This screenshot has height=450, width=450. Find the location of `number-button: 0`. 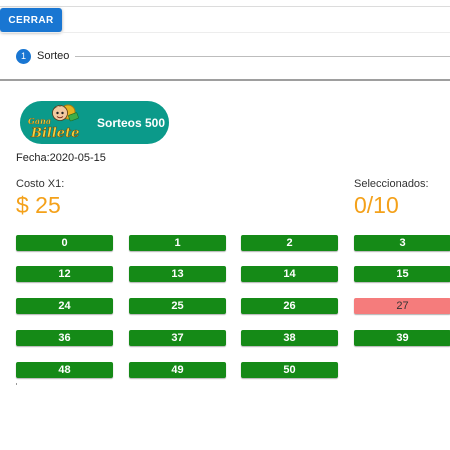

number-button: 0 is located at coordinates (64, 243).